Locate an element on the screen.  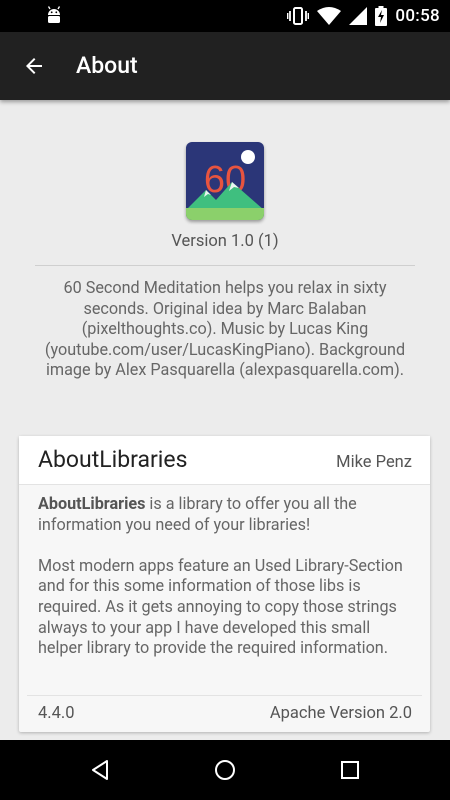
nav-back-button is located at coordinates (100, 770).